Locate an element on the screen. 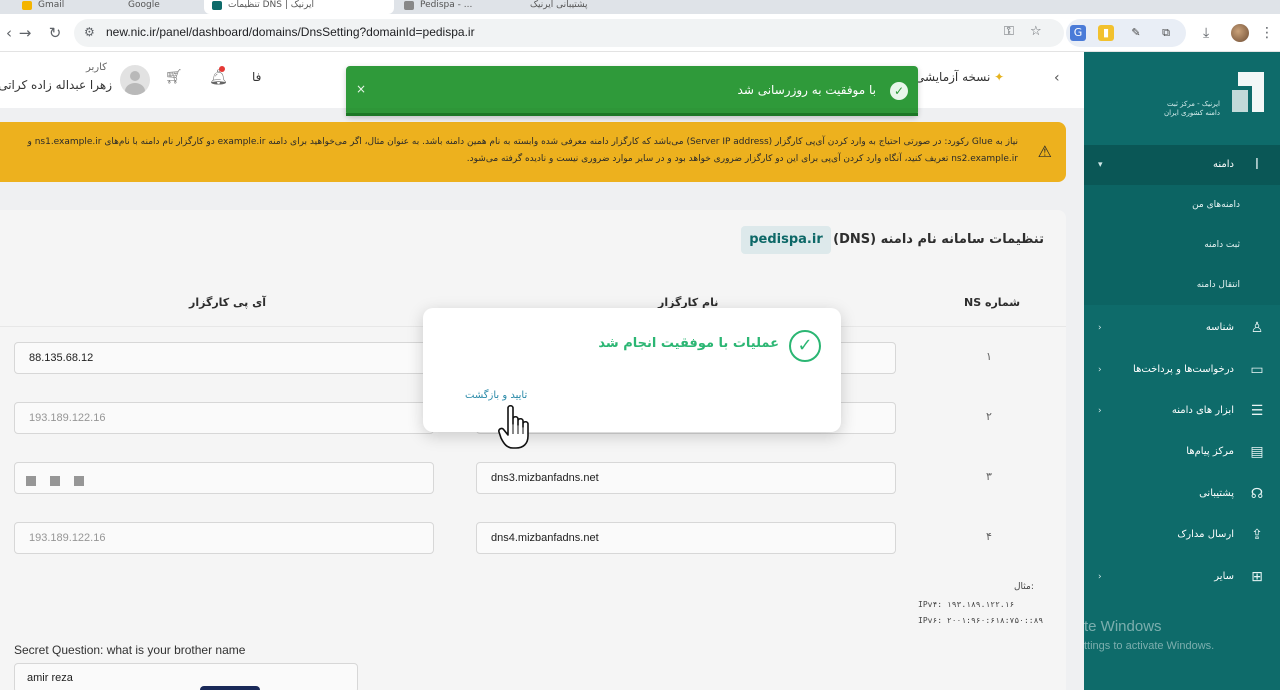 The width and height of the screenshot is (1280, 690). translate-icon: G is located at coordinates (1078, 33).